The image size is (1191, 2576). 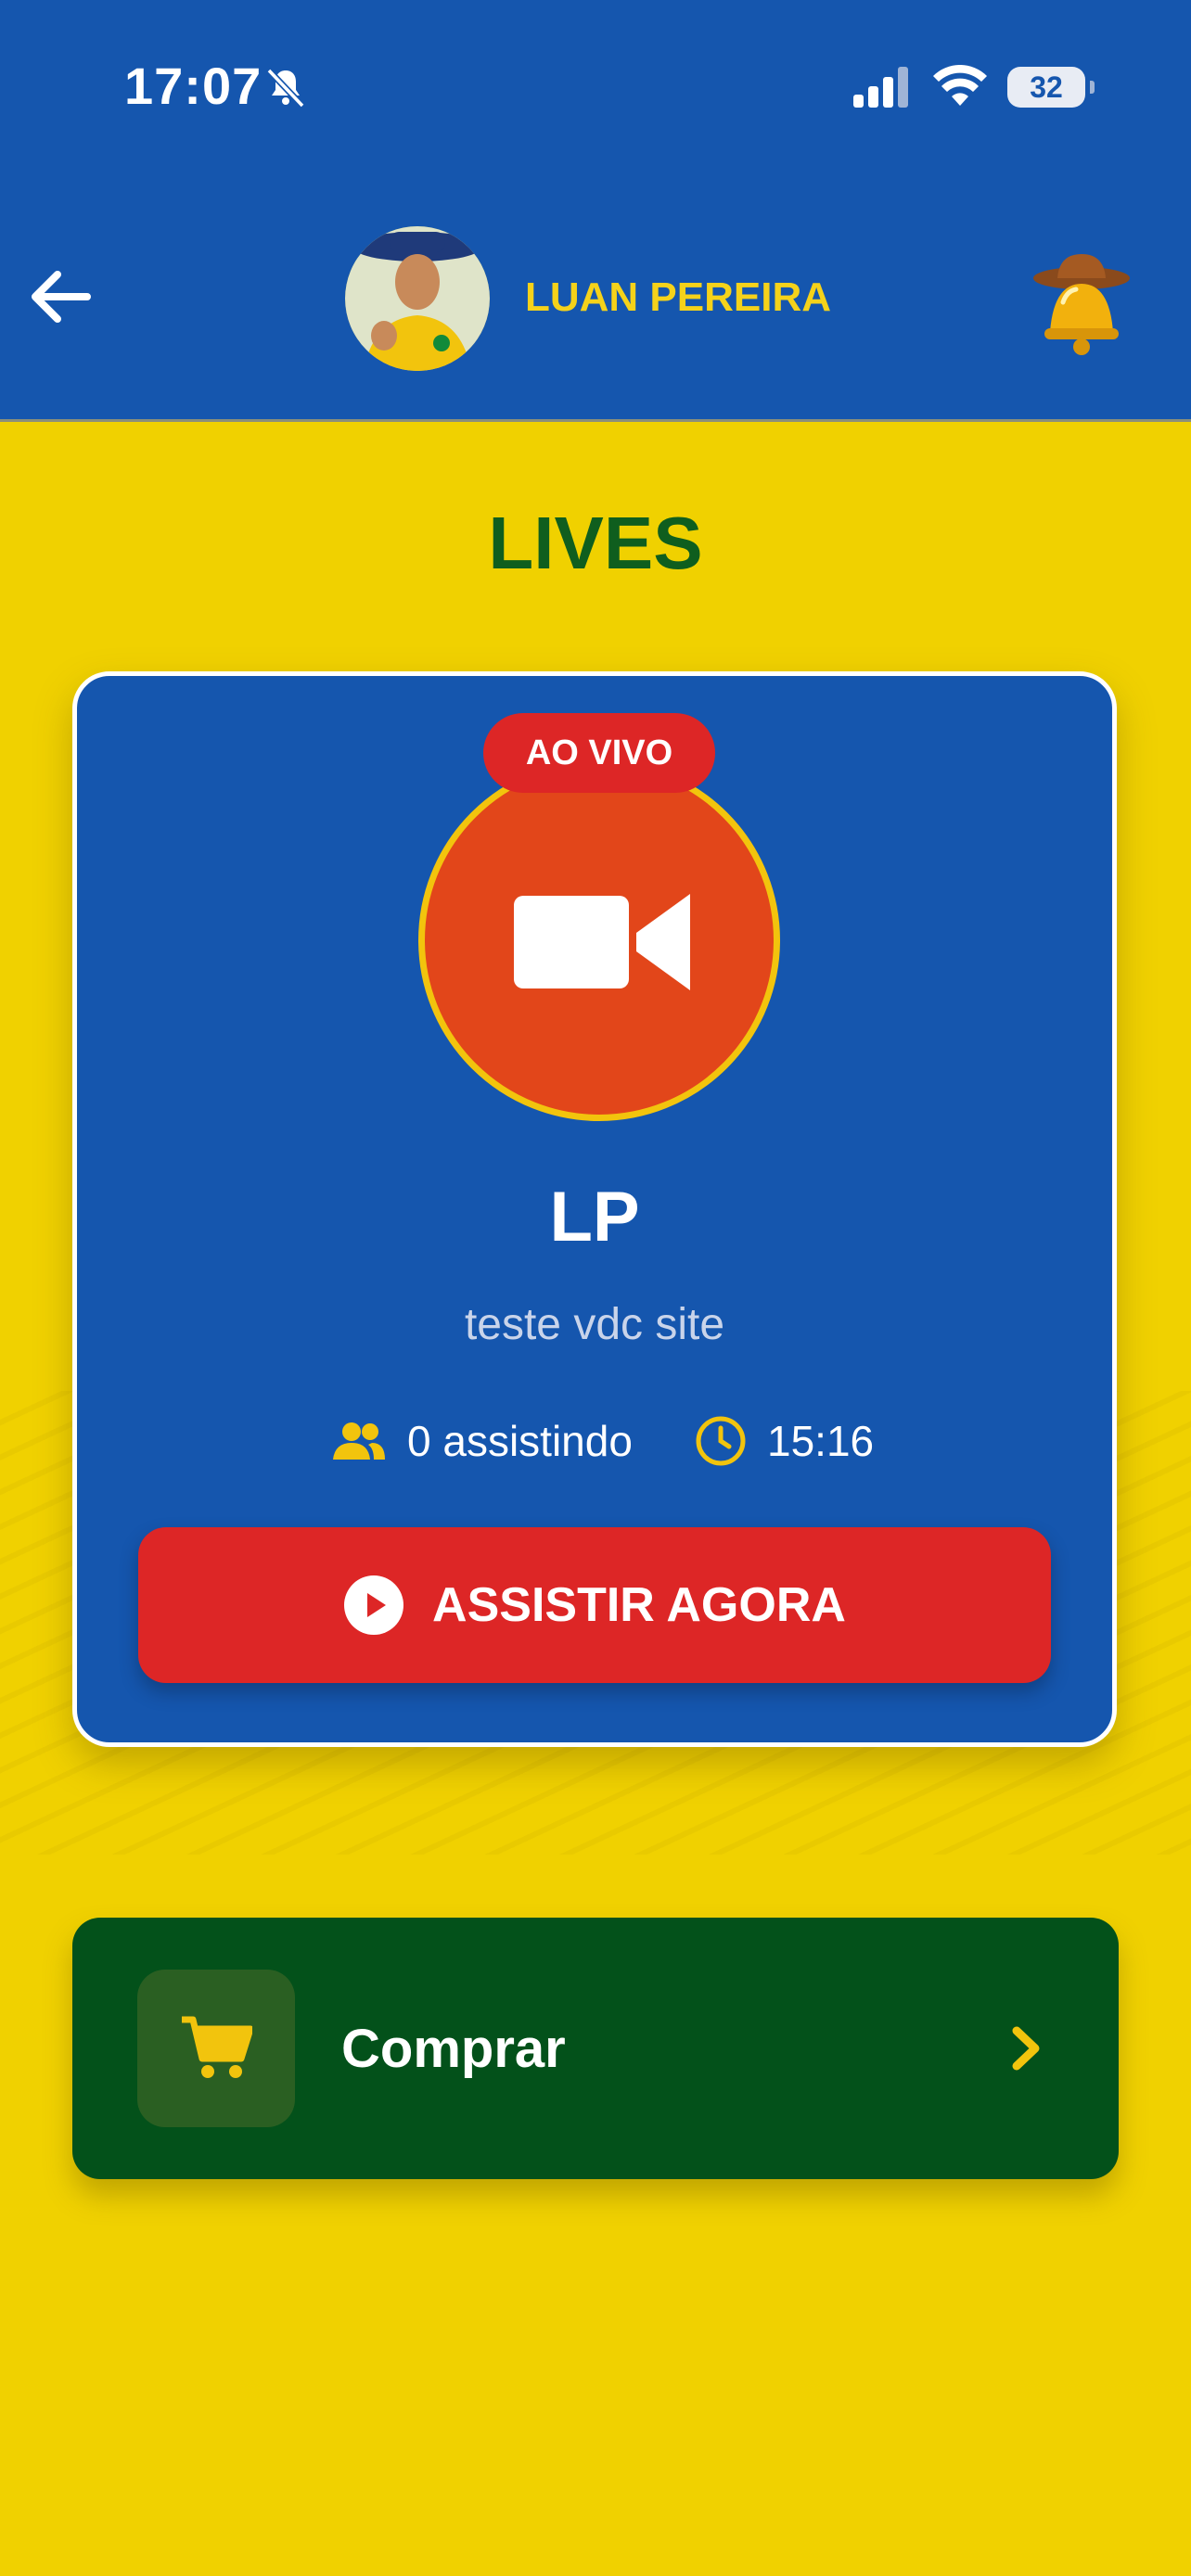 What do you see at coordinates (193, 86) in the screenshot?
I see `status-time: 17:07` at bounding box center [193, 86].